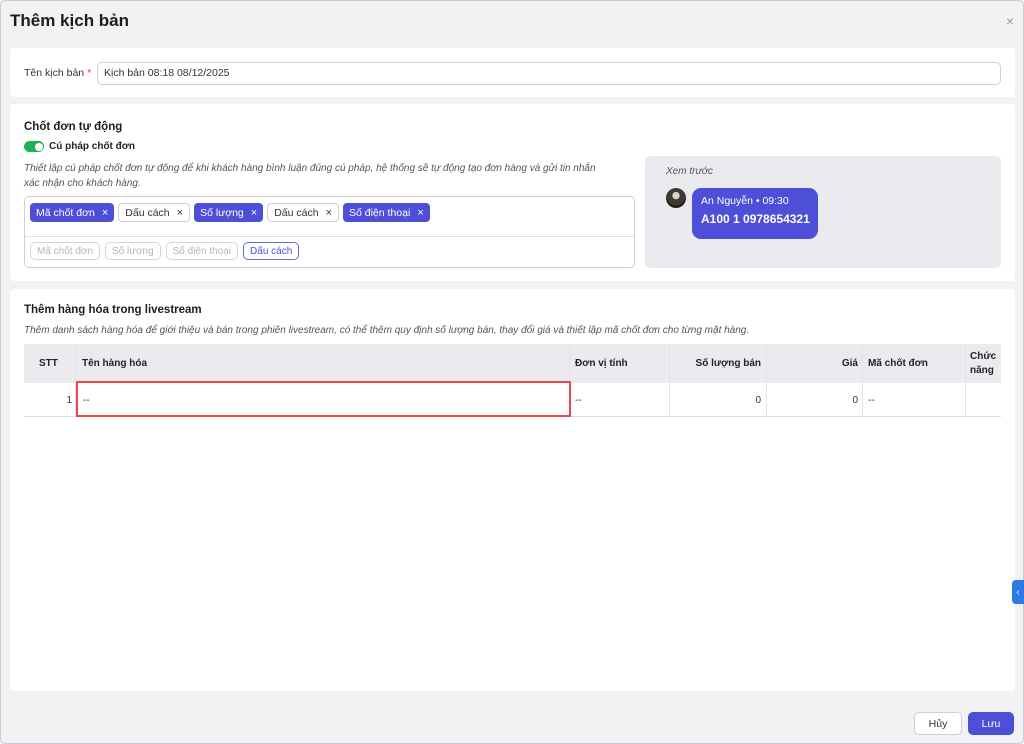 The height and width of the screenshot is (744, 1024). Describe the element at coordinates (114, 363) in the screenshot. I see `col-name: Tên hàng hóa` at that location.